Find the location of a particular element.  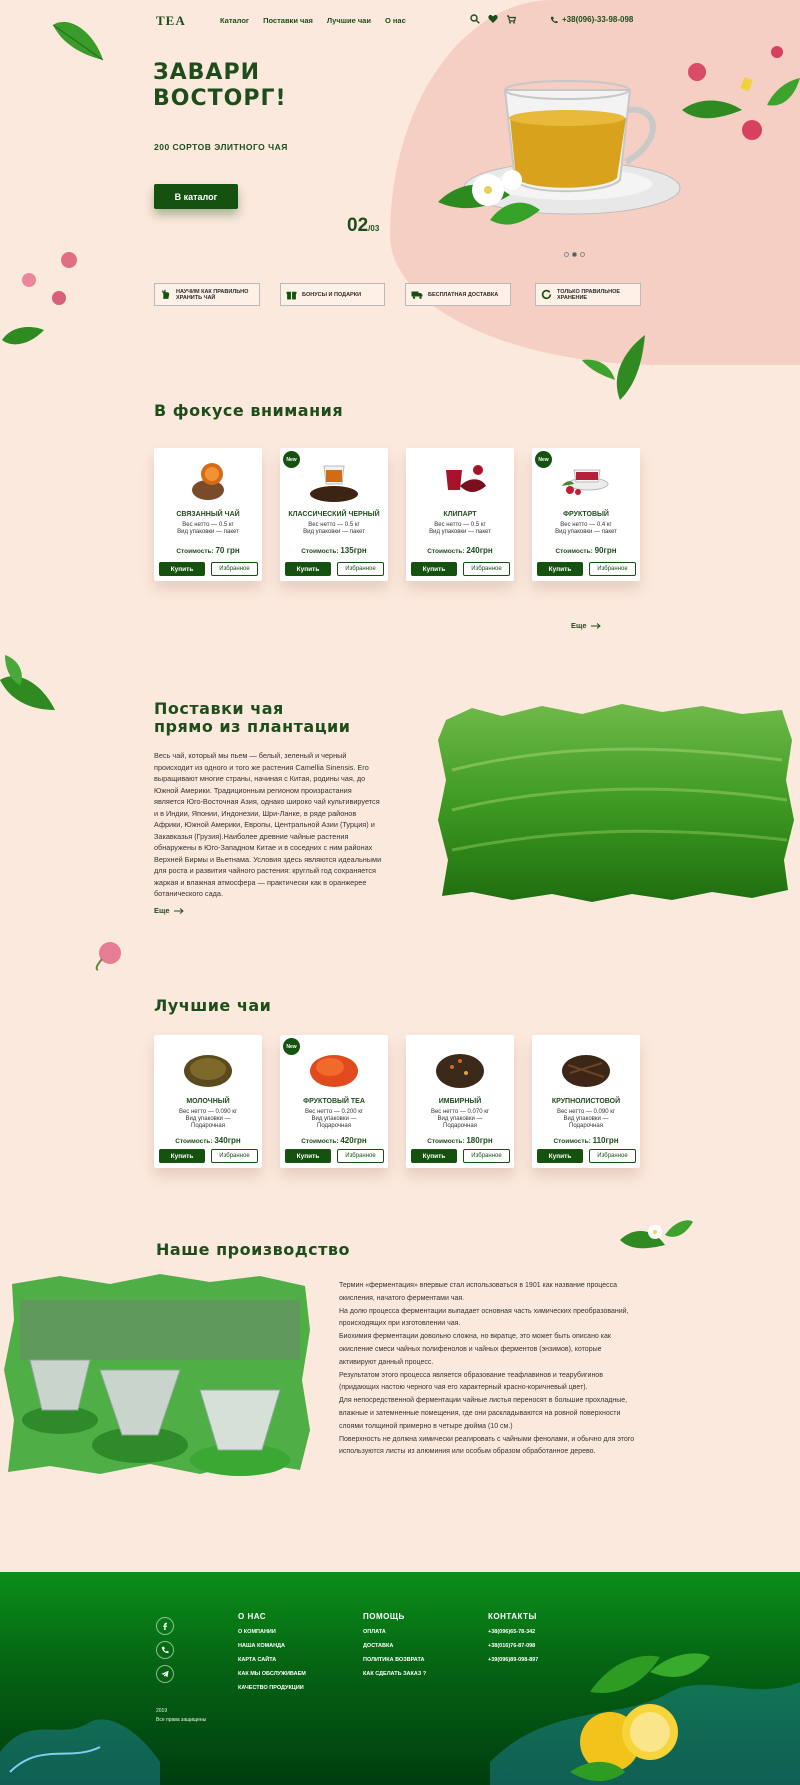

phone-icon is located at coordinates (554, 19).